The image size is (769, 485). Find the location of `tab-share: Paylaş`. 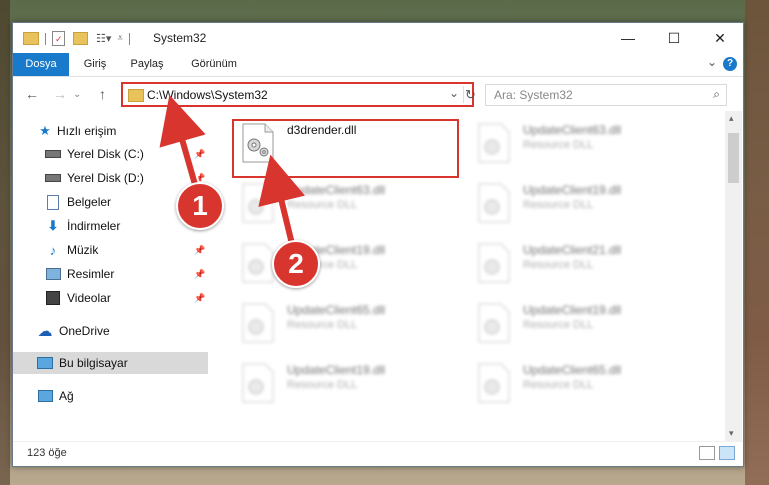

tab-share: Paylaş is located at coordinates (147, 64).